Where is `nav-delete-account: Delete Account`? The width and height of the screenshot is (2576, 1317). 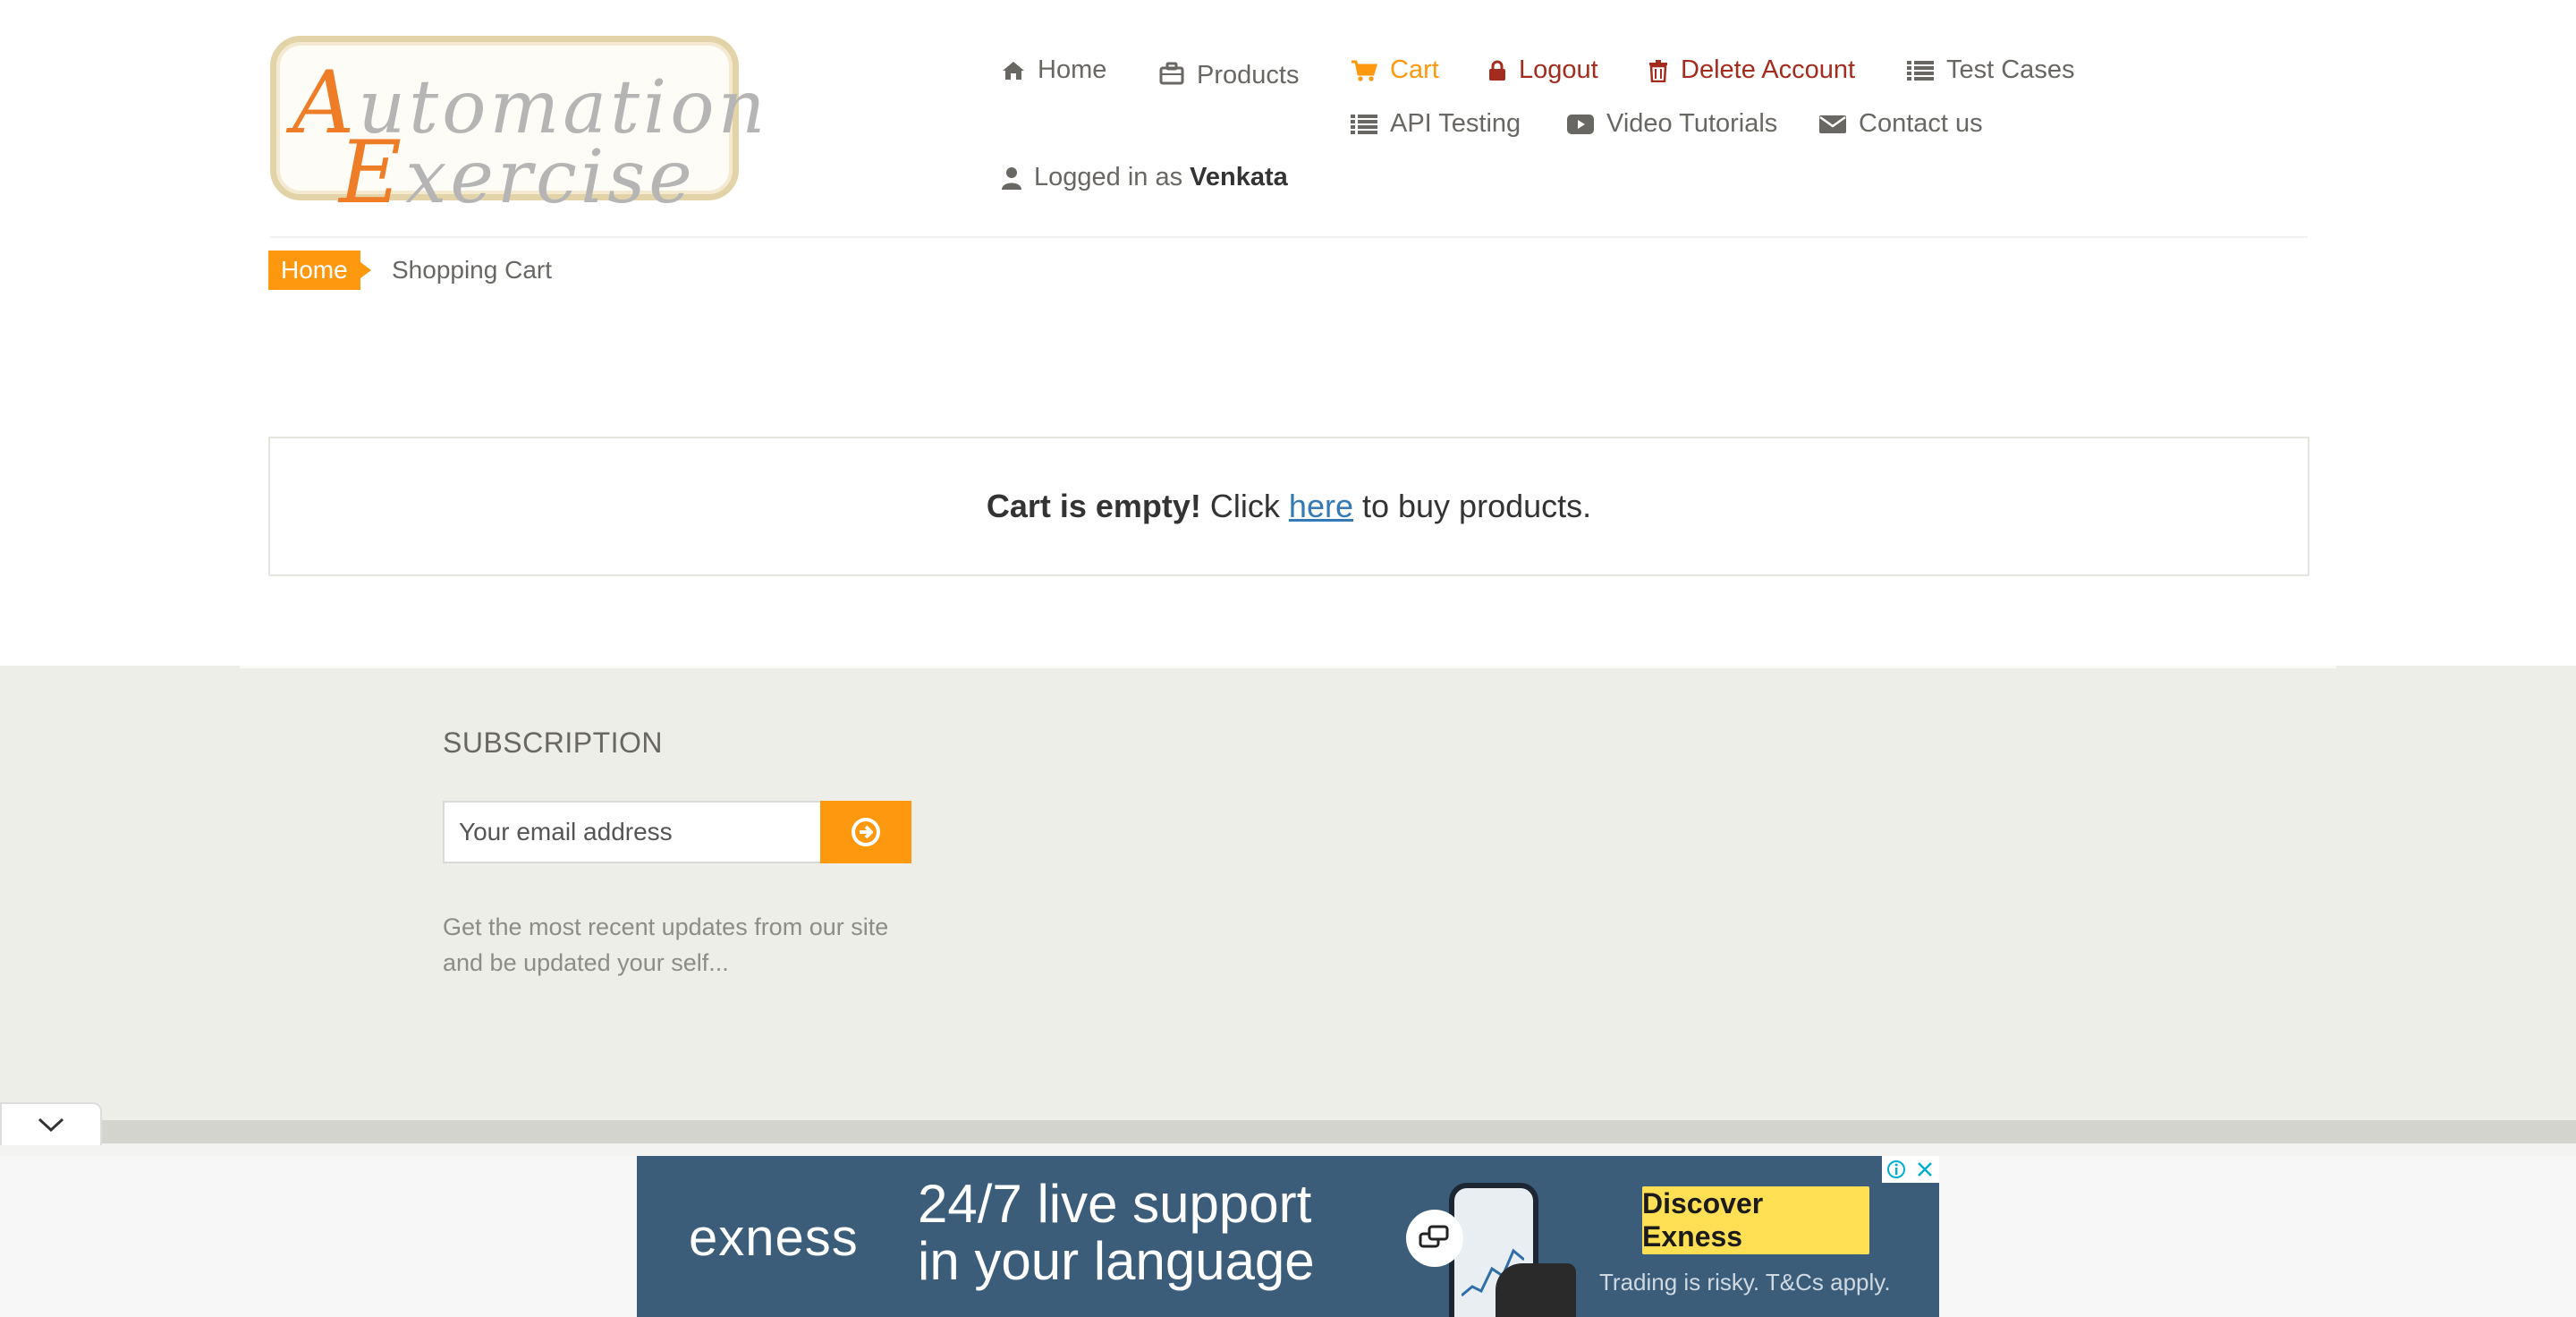 nav-delete-account: Delete Account is located at coordinates (1751, 70).